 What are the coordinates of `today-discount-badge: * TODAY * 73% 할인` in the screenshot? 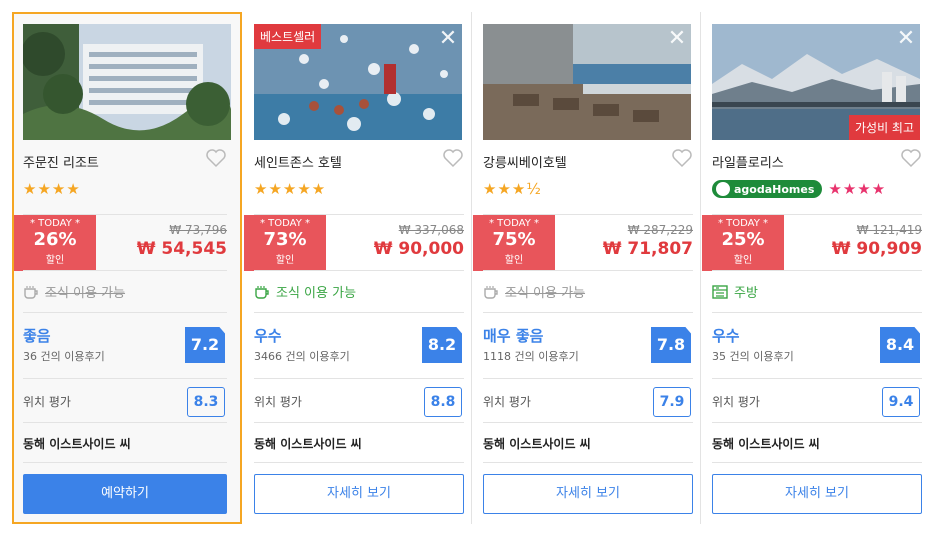 It's located at (285, 243).